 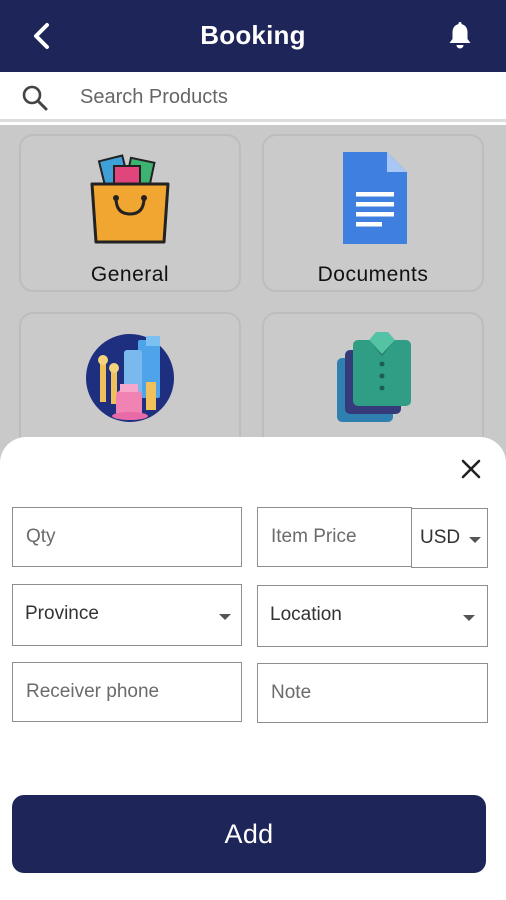 I want to click on search-input, so click(x=280, y=97).